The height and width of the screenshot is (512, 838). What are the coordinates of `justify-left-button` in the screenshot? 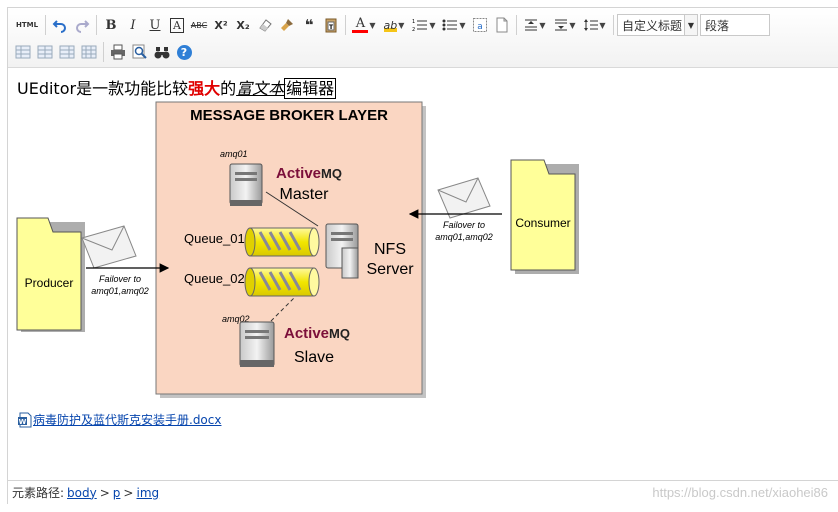 It's located at (23, 52).